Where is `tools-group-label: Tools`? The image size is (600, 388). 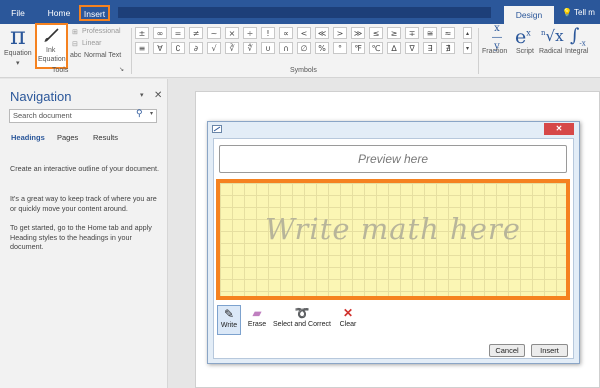 tools-group-label: Tools is located at coordinates (60, 70).